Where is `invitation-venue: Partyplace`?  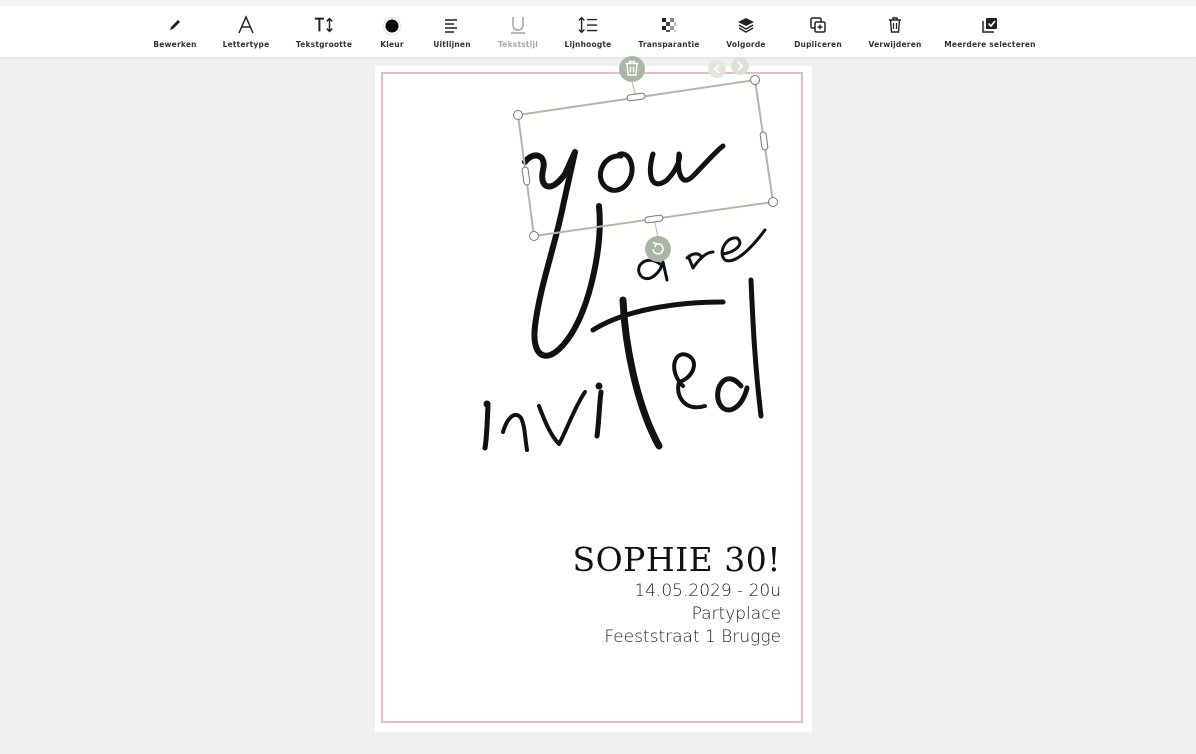 invitation-venue: Partyplace is located at coordinates (736, 614).